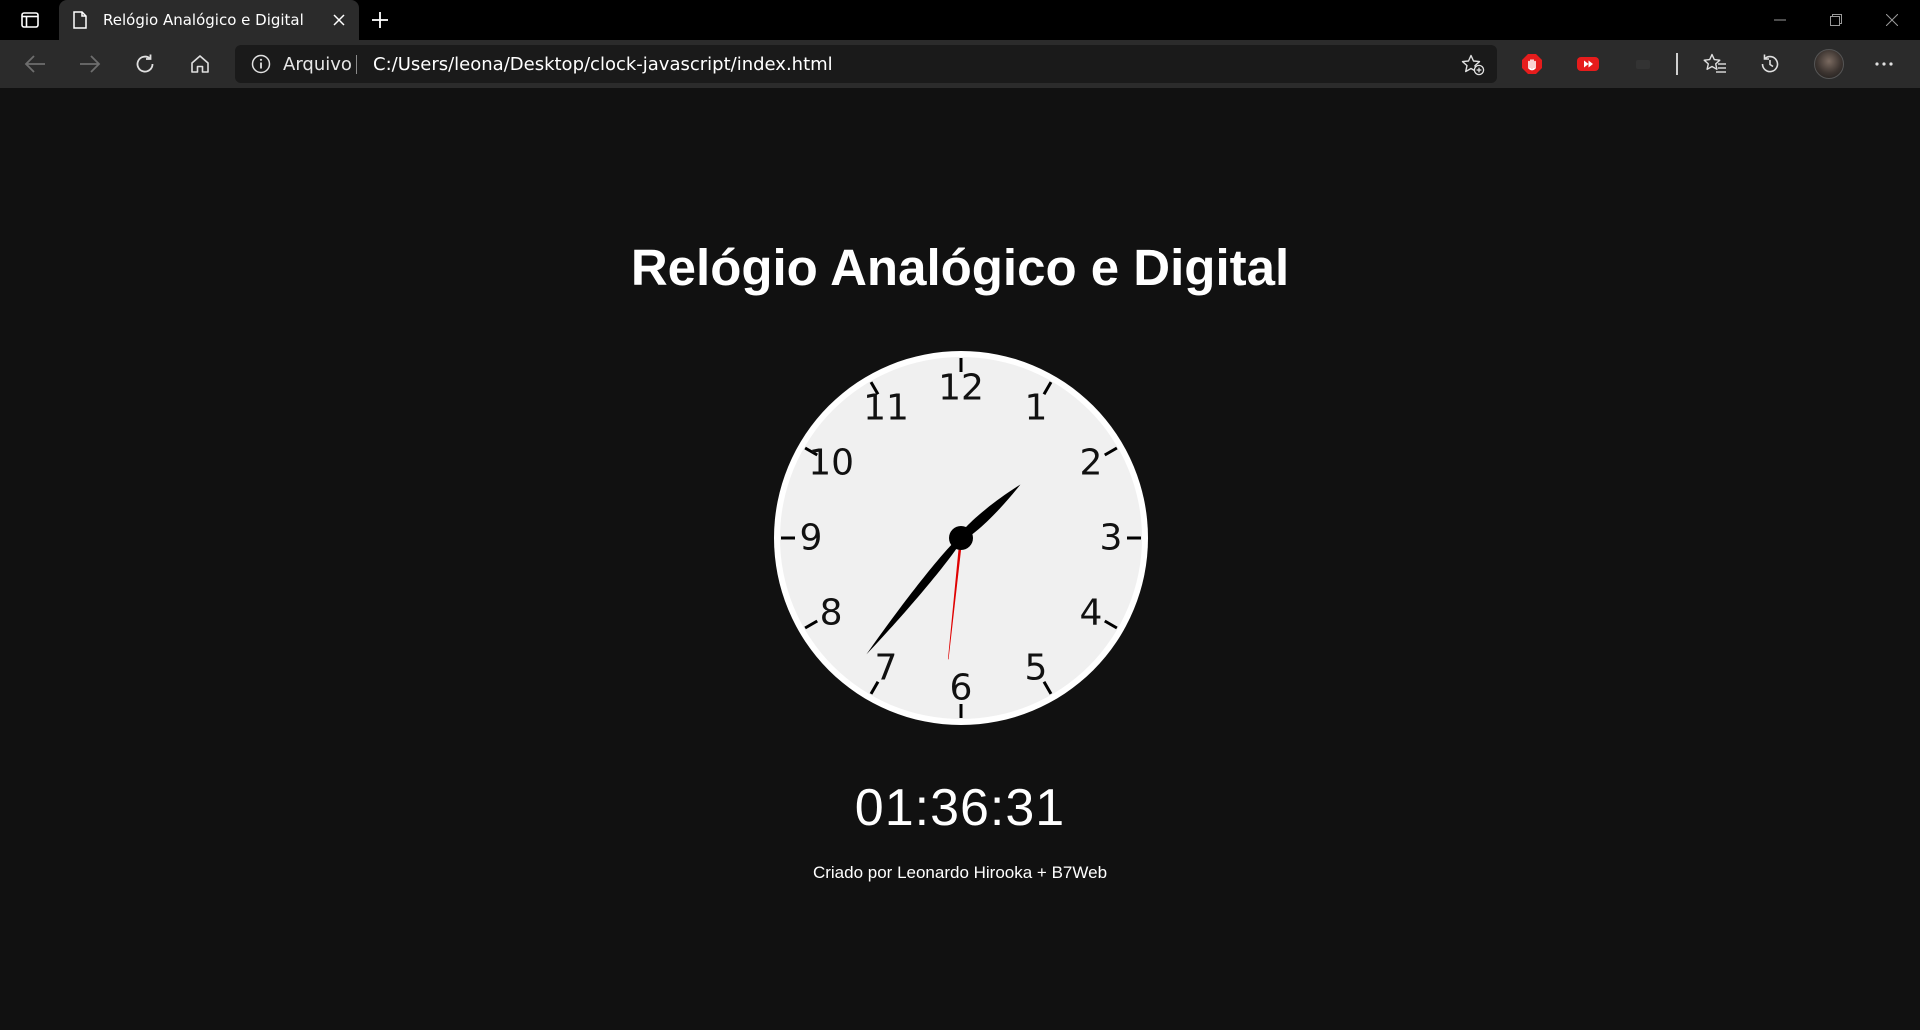 Image resolution: width=1920 pixels, height=1030 pixels. Describe the element at coordinates (886, 408) in the screenshot. I see `clock-number: 11` at that location.